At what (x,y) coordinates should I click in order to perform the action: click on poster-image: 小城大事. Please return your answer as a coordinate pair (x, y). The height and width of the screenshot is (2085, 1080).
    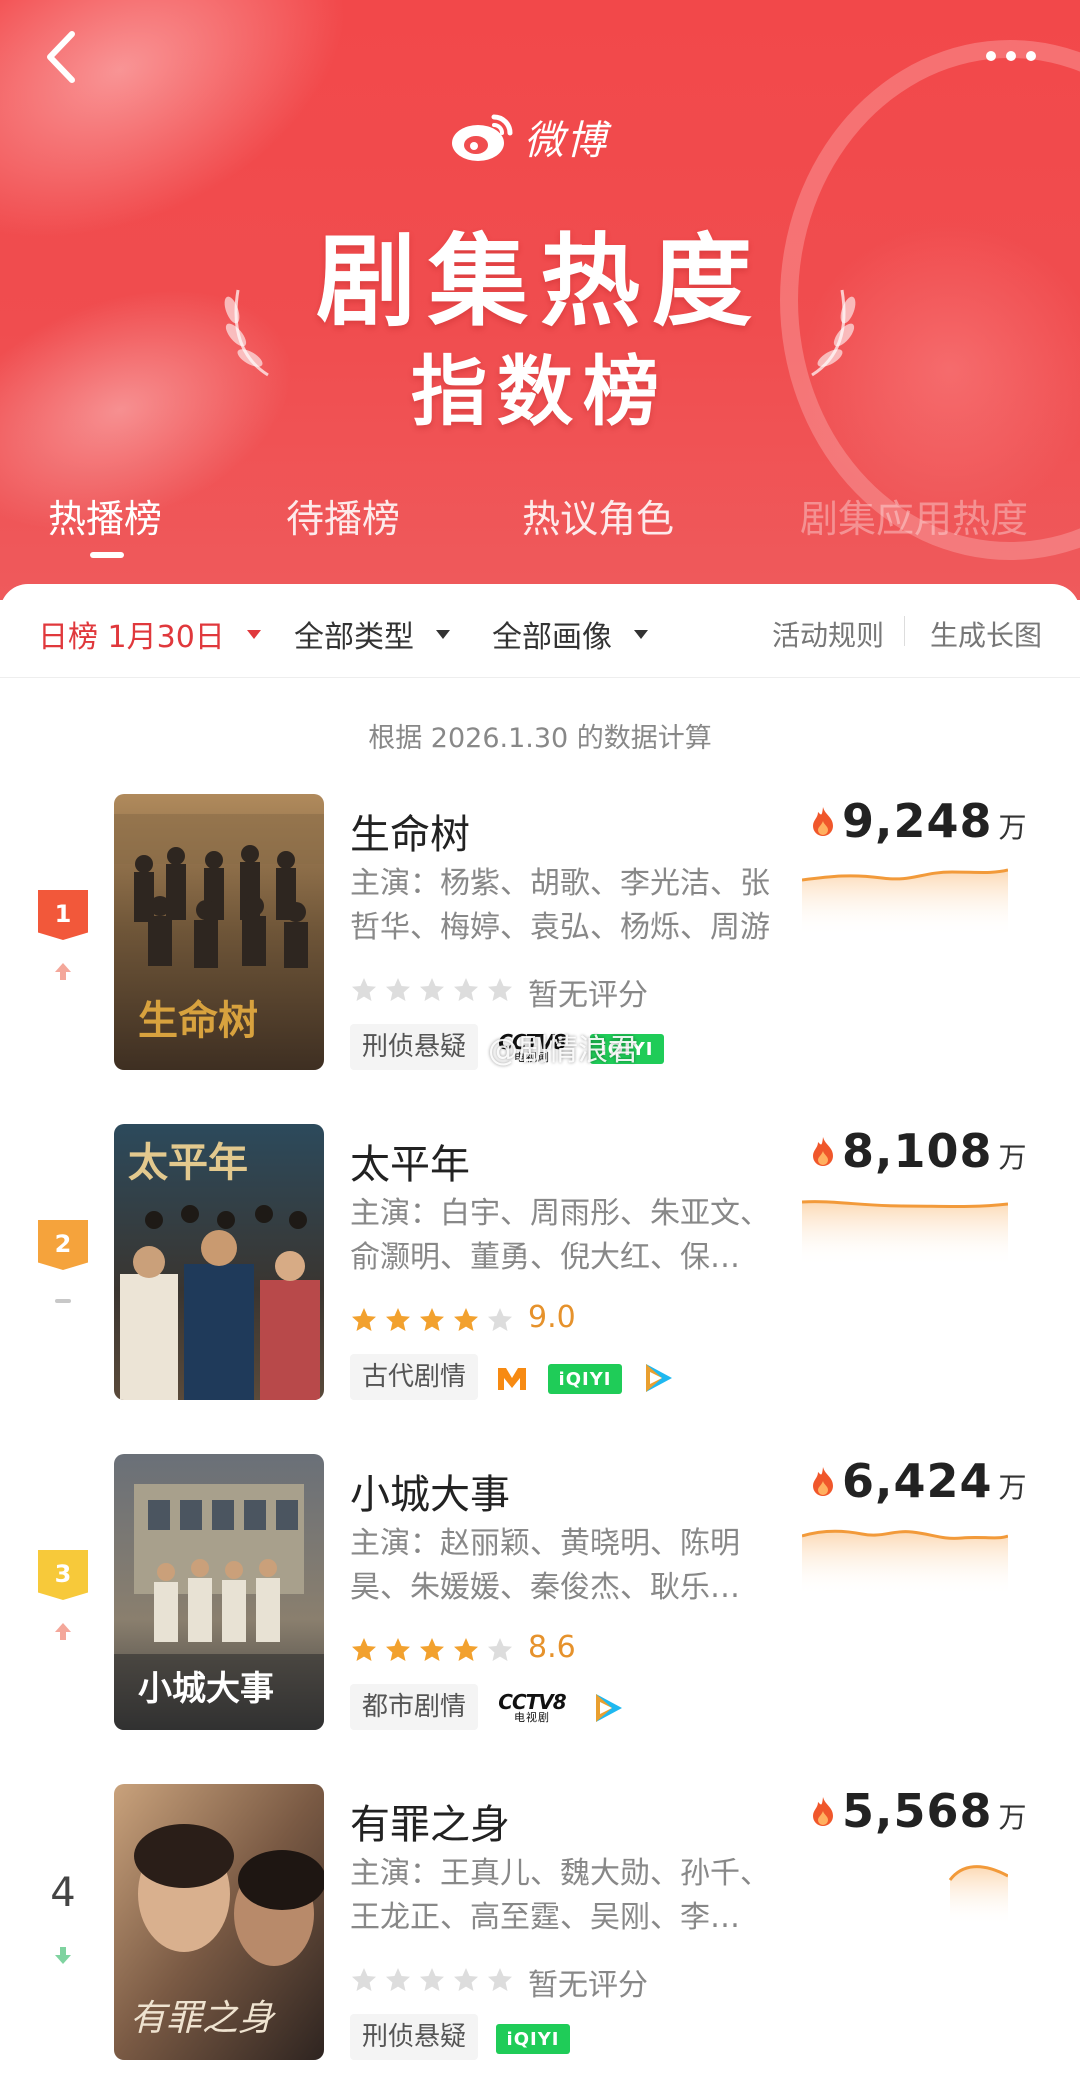
    Looking at the image, I should click on (219, 1592).